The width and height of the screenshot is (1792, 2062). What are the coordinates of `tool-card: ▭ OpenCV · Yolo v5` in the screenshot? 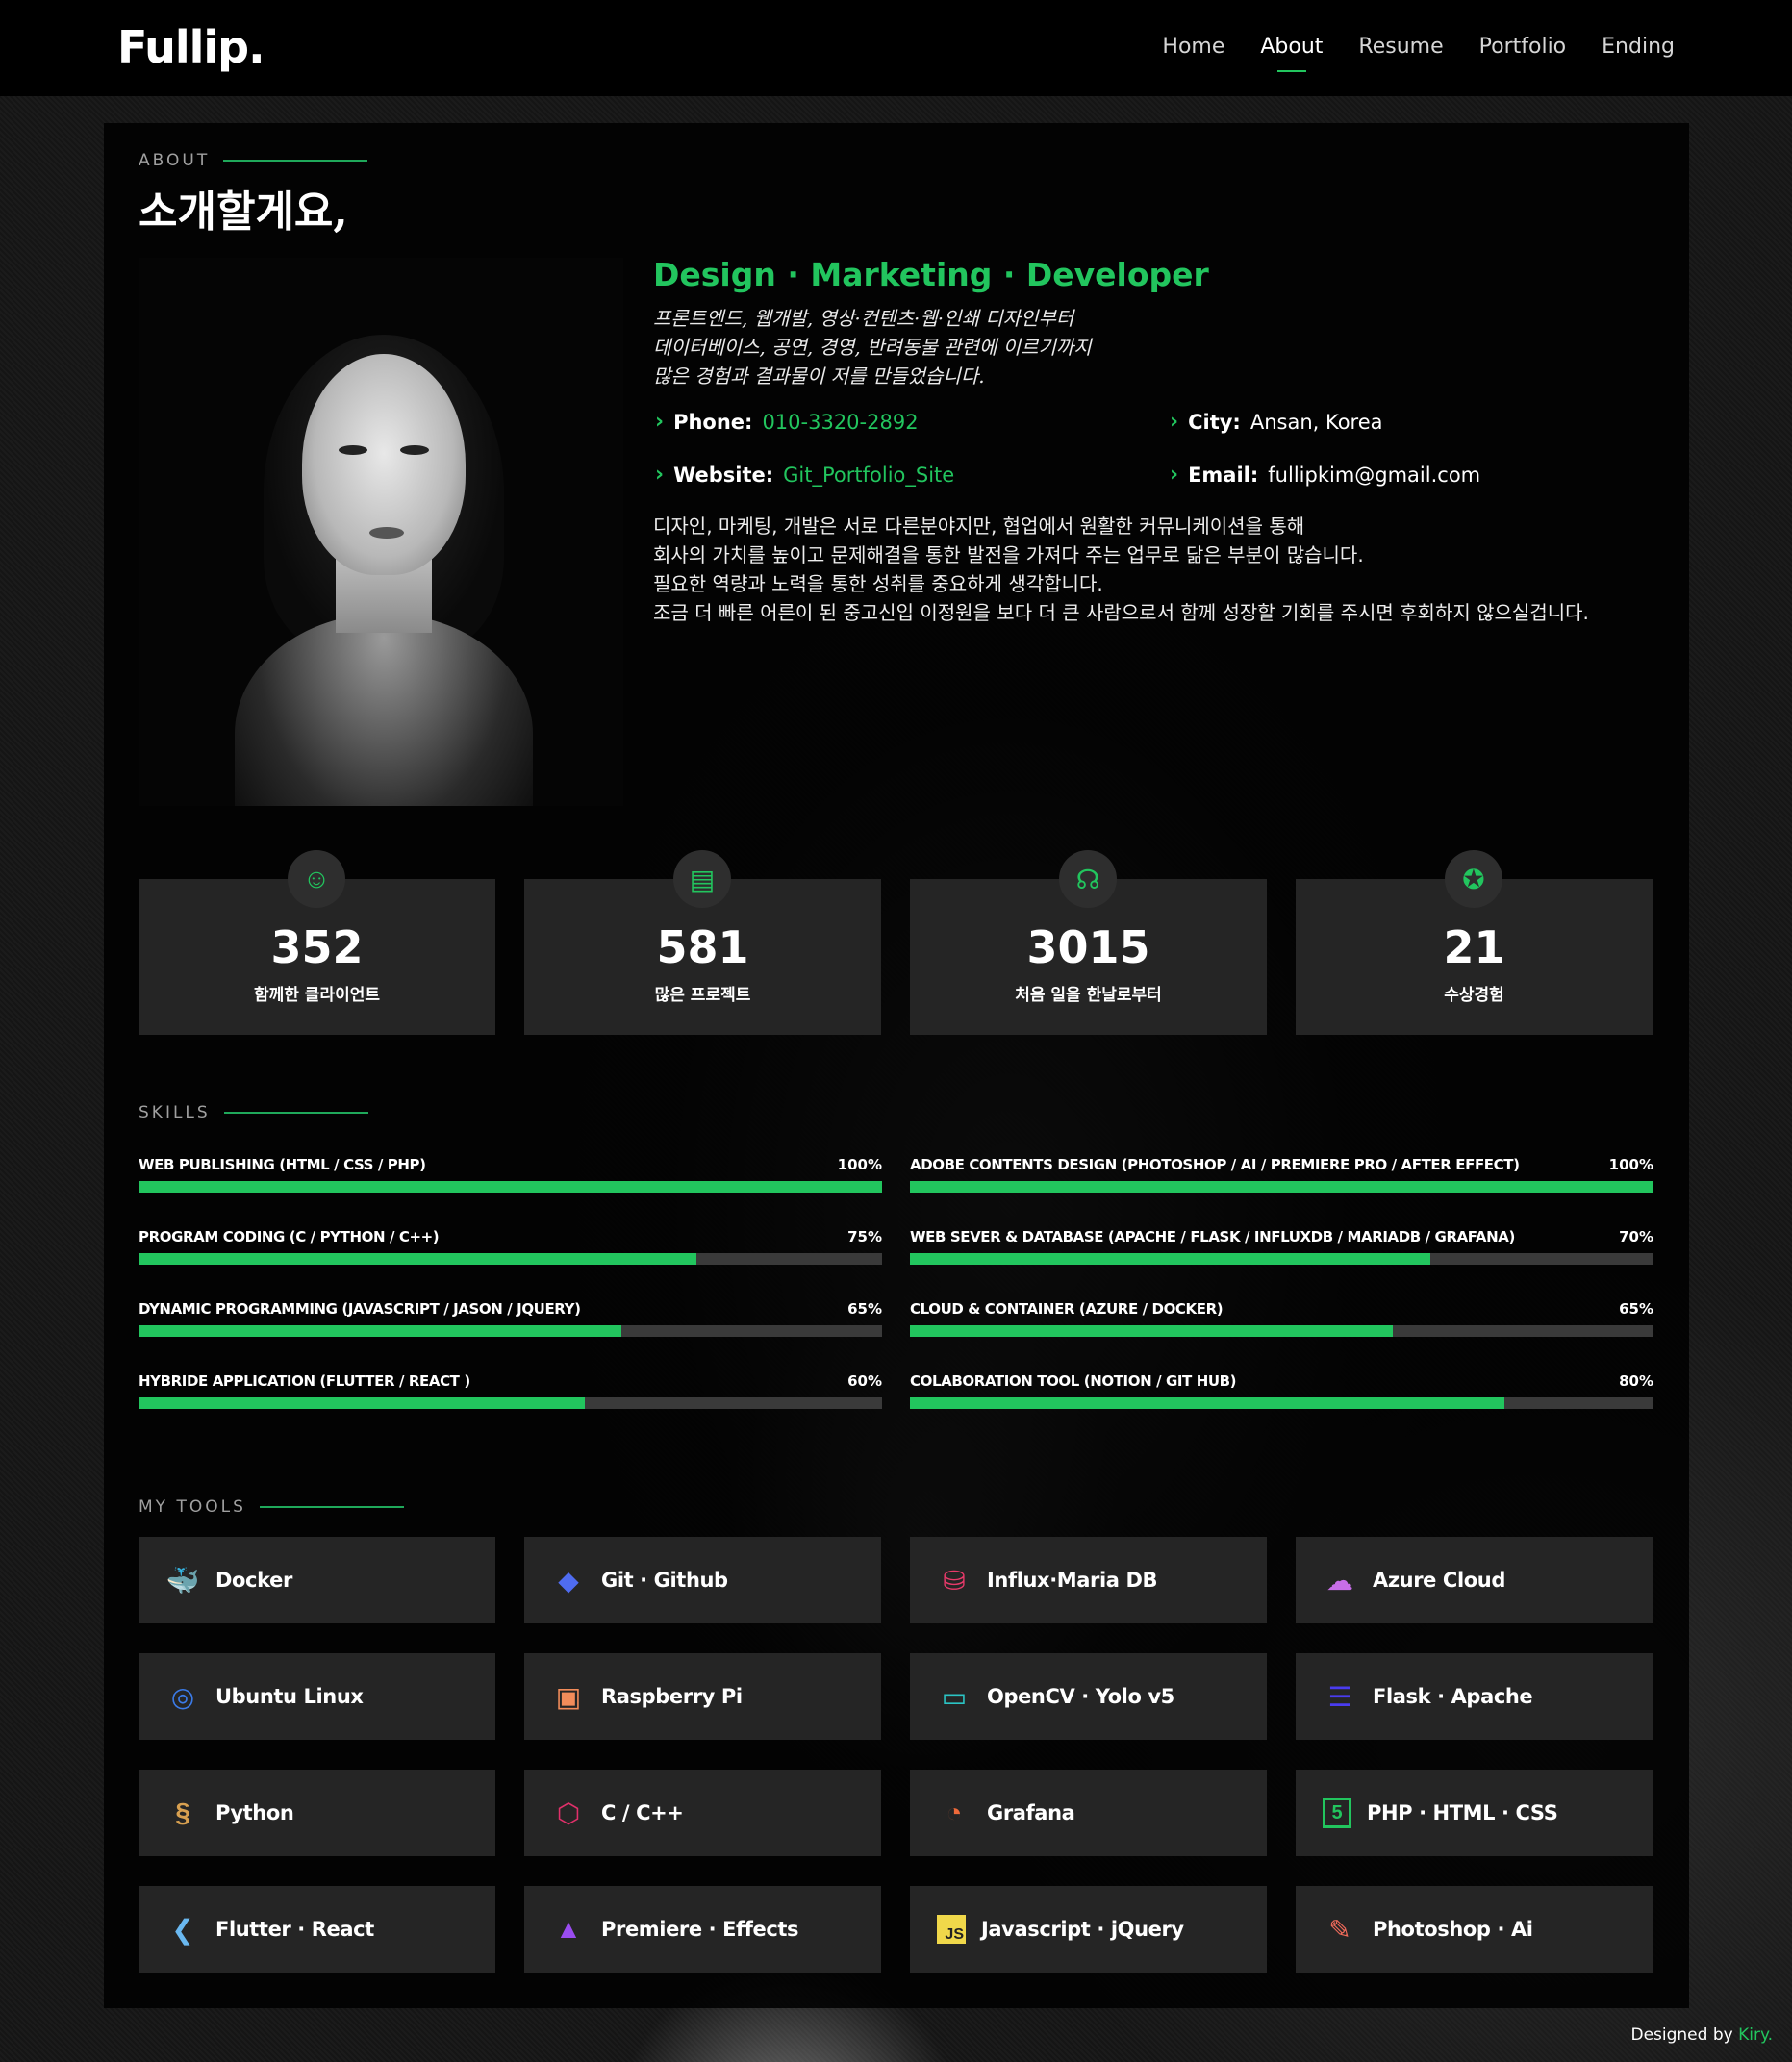 It's located at (1088, 1696).